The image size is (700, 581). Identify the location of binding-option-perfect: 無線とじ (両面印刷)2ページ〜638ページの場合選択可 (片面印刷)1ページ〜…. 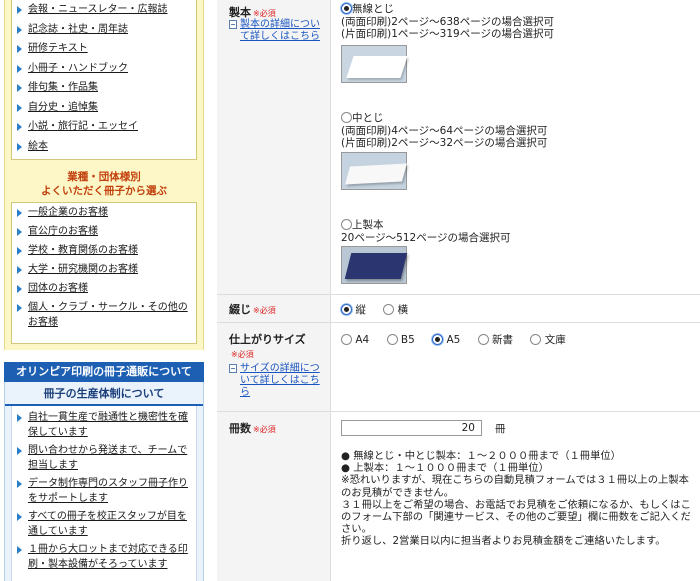
(447, 22).